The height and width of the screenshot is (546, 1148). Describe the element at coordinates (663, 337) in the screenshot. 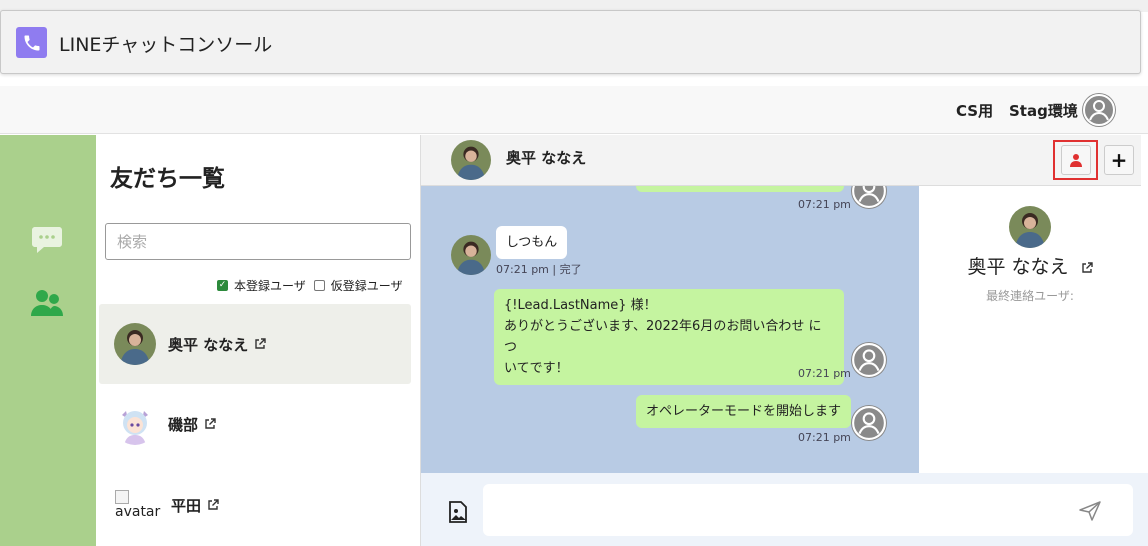

I see `message-line: ありがとうございます、2022年6月のお問い合わせ につ` at that location.